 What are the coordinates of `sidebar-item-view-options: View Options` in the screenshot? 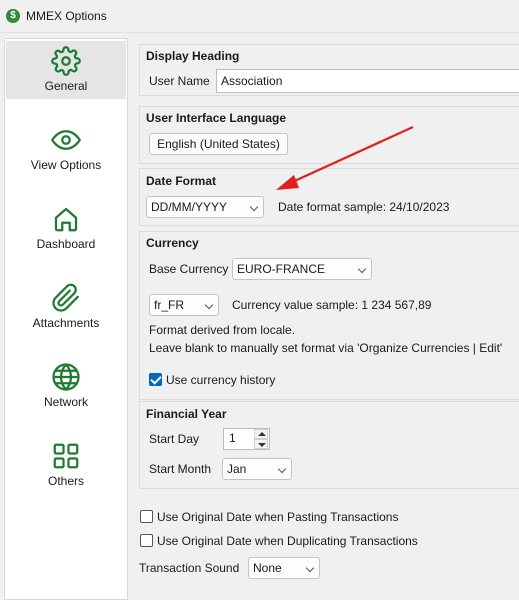 It's located at (66, 149).